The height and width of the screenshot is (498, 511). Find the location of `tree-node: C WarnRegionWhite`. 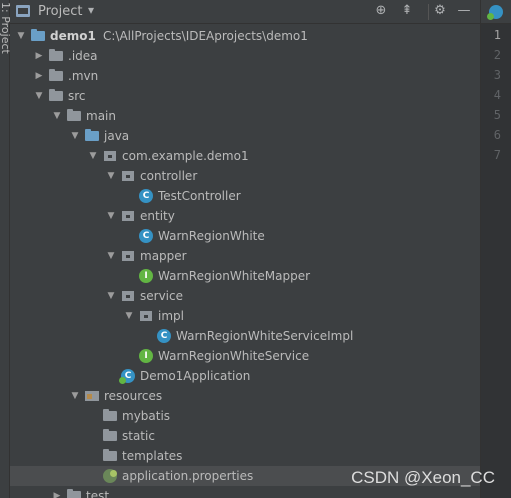

tree-node: C WarnRegionWhite is located at coordinates (245, 236).